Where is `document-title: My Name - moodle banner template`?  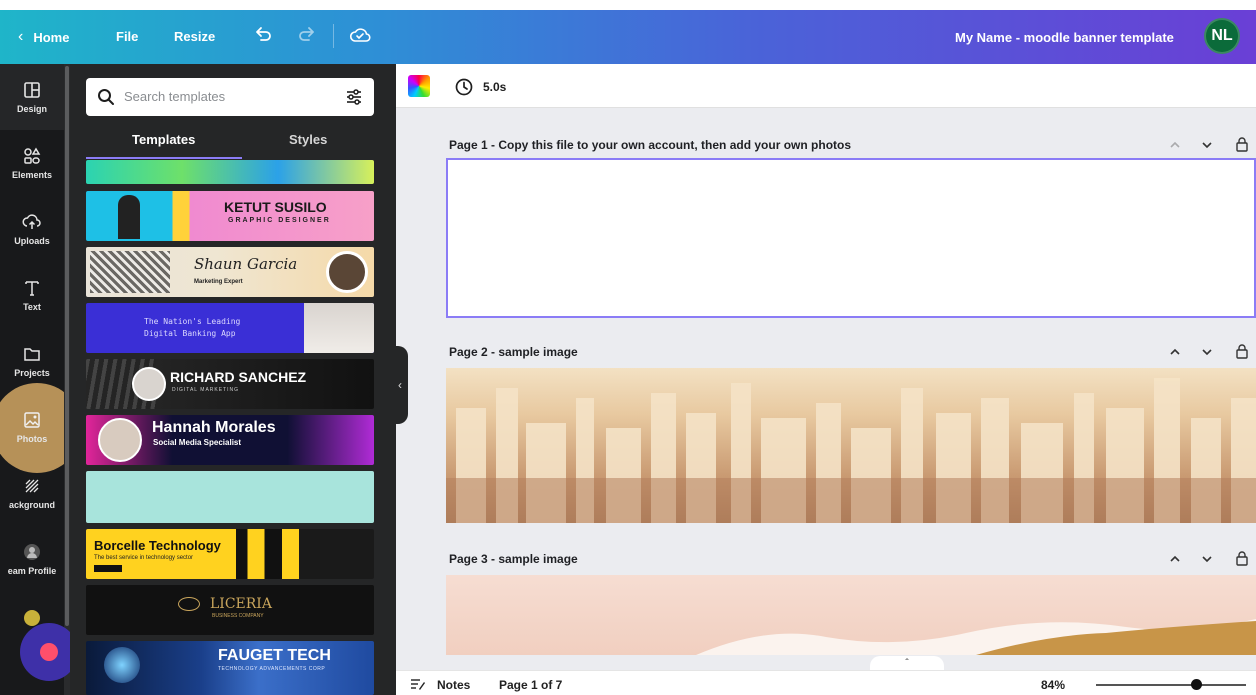 document-title: My Name - moodle banner template is located at coordinates (1064, 37).